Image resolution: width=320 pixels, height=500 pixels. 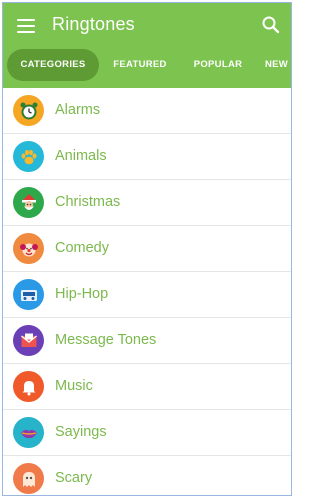 I want to click on paw-icon, so click(x=28, y=156).